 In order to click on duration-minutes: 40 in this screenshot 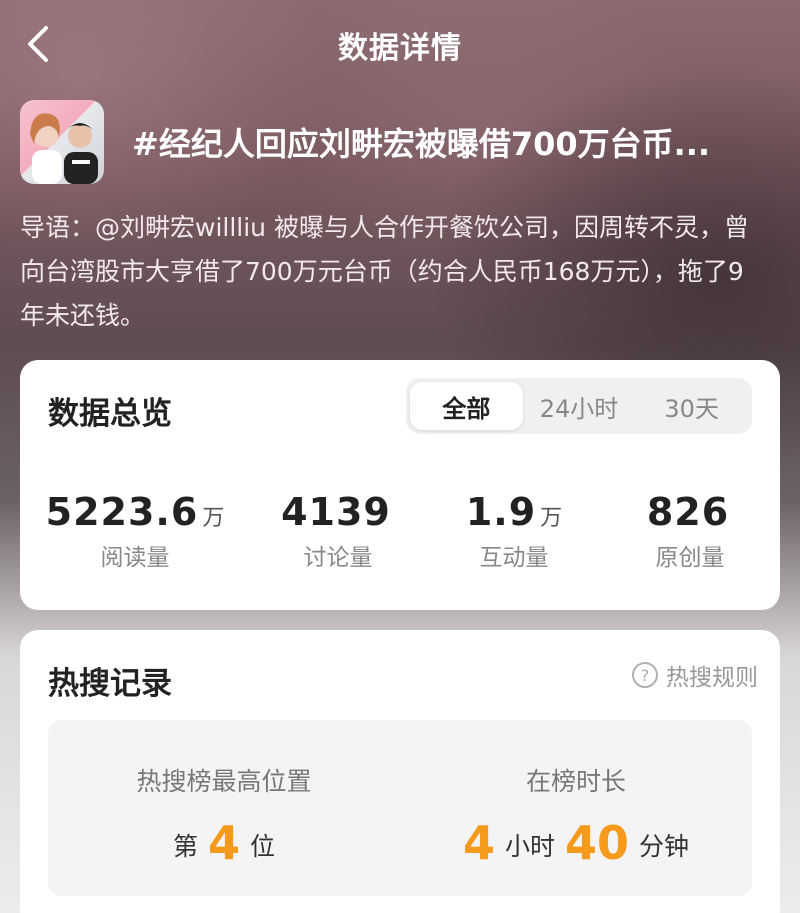, I will do `click(597, 843)`.